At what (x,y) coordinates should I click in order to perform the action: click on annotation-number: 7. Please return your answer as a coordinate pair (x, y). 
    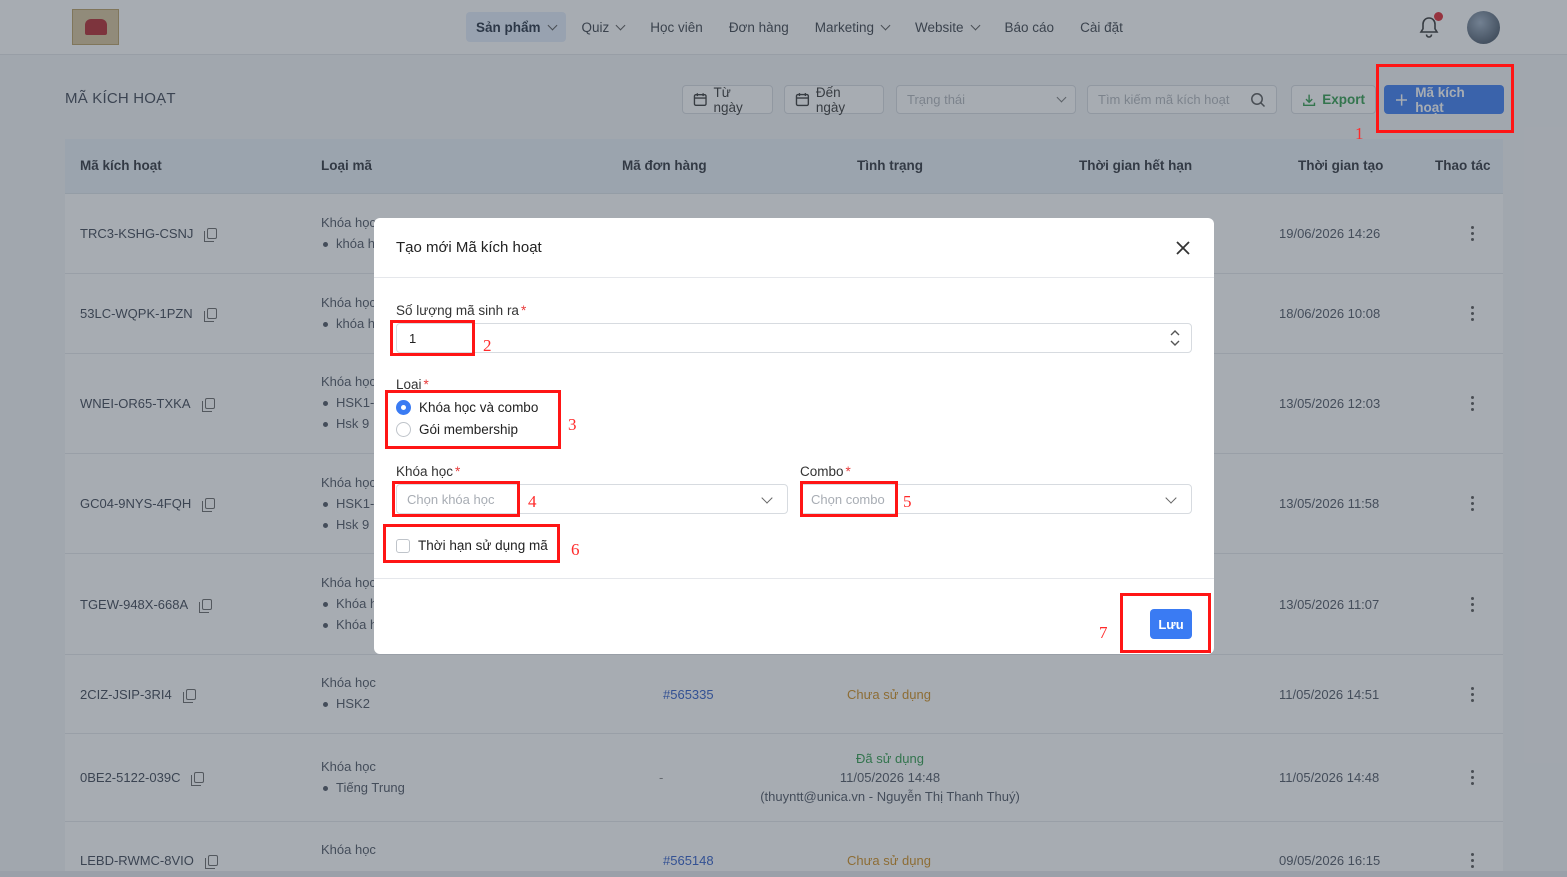
    Looking at the image, I should click on (1103, 632).